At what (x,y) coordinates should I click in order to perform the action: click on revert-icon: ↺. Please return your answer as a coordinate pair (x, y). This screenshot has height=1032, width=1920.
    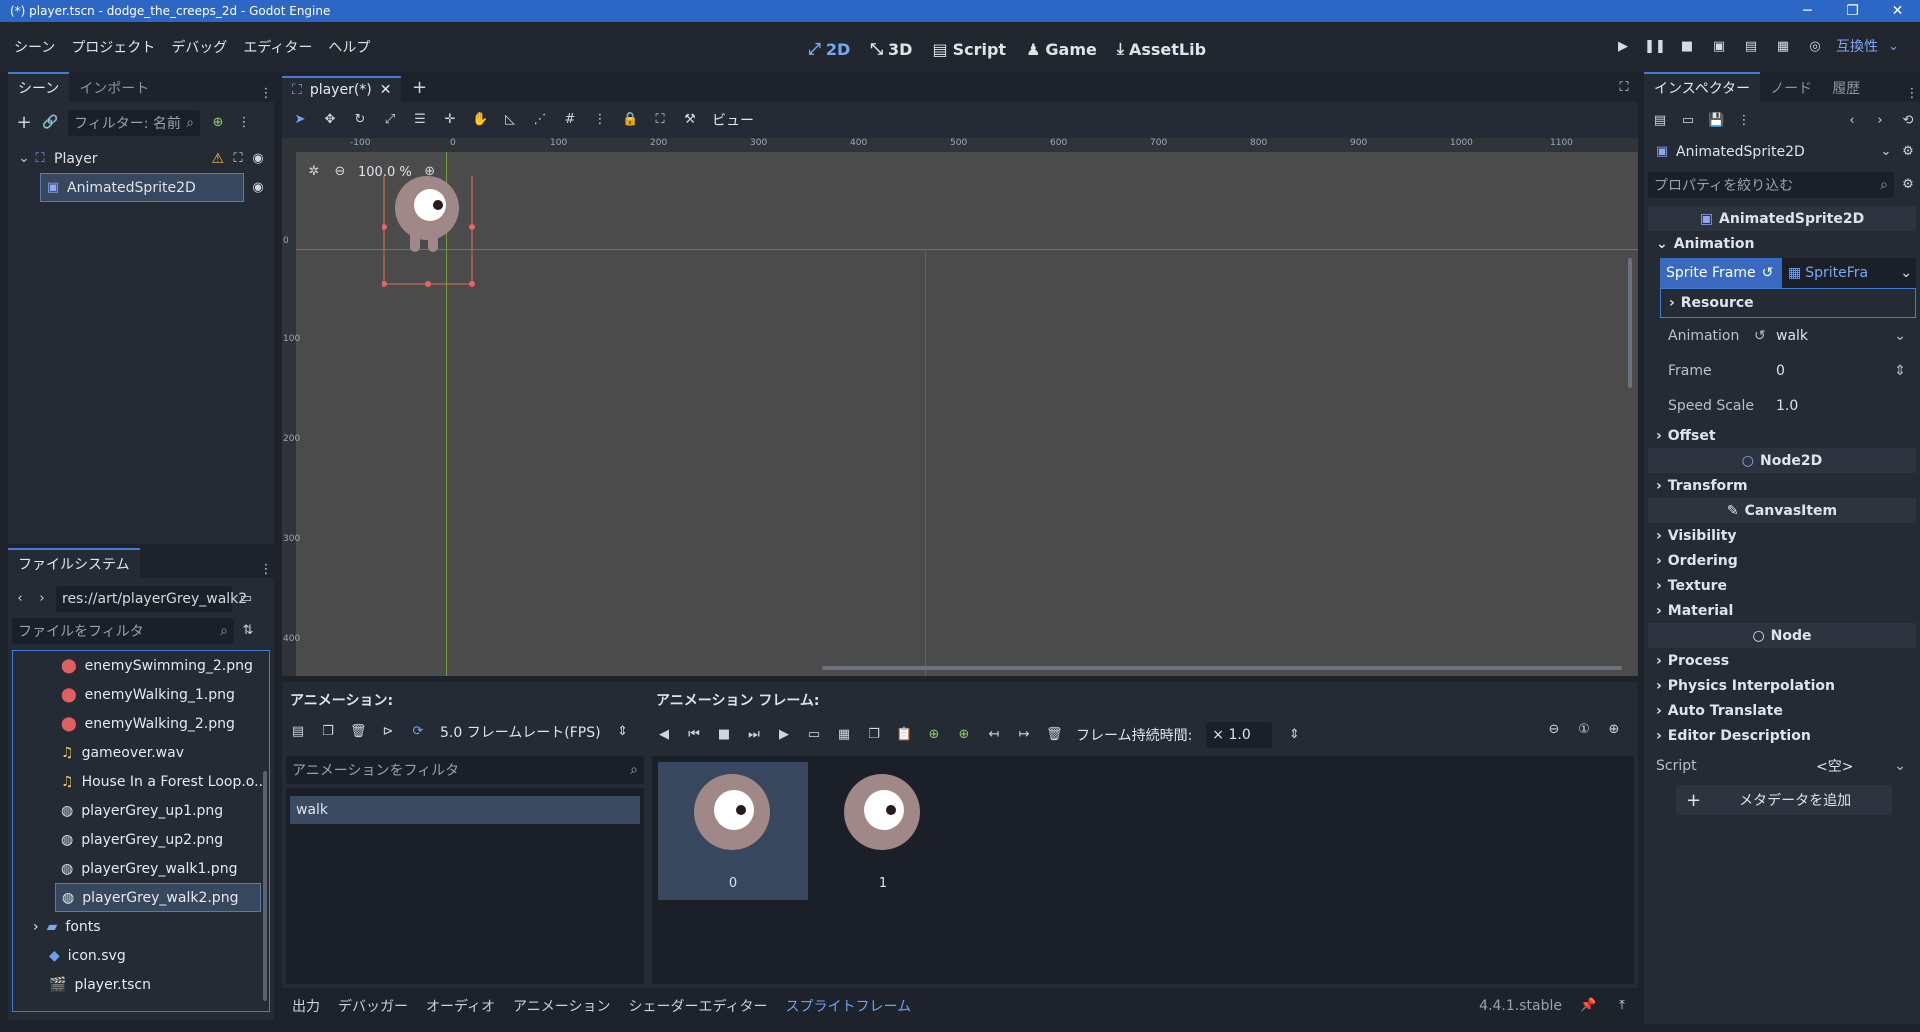
    Looking at the image, I should click on (1768, 273).